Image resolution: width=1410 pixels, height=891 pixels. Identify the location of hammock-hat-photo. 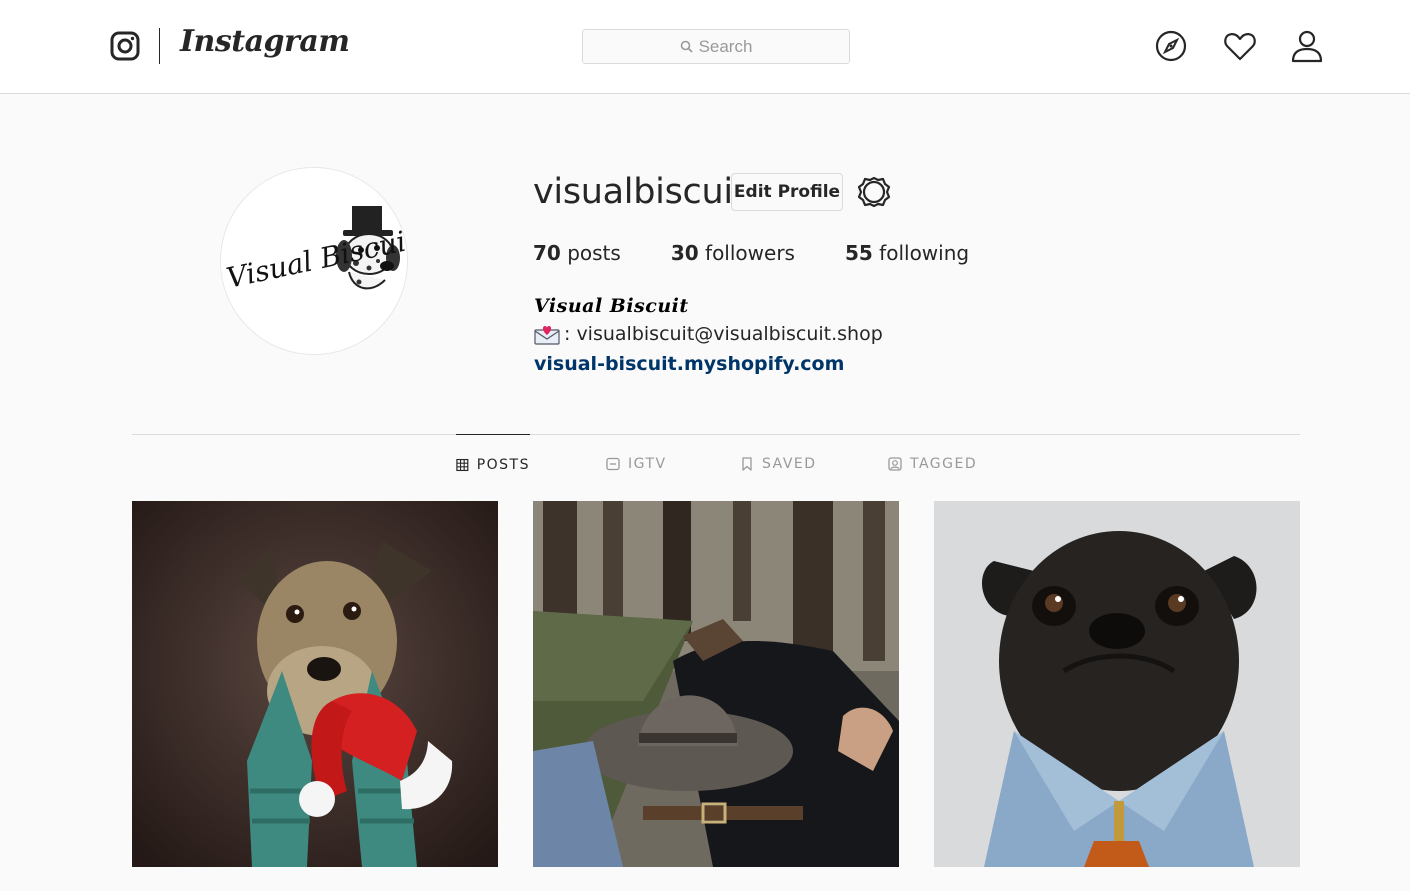
(716, 684).